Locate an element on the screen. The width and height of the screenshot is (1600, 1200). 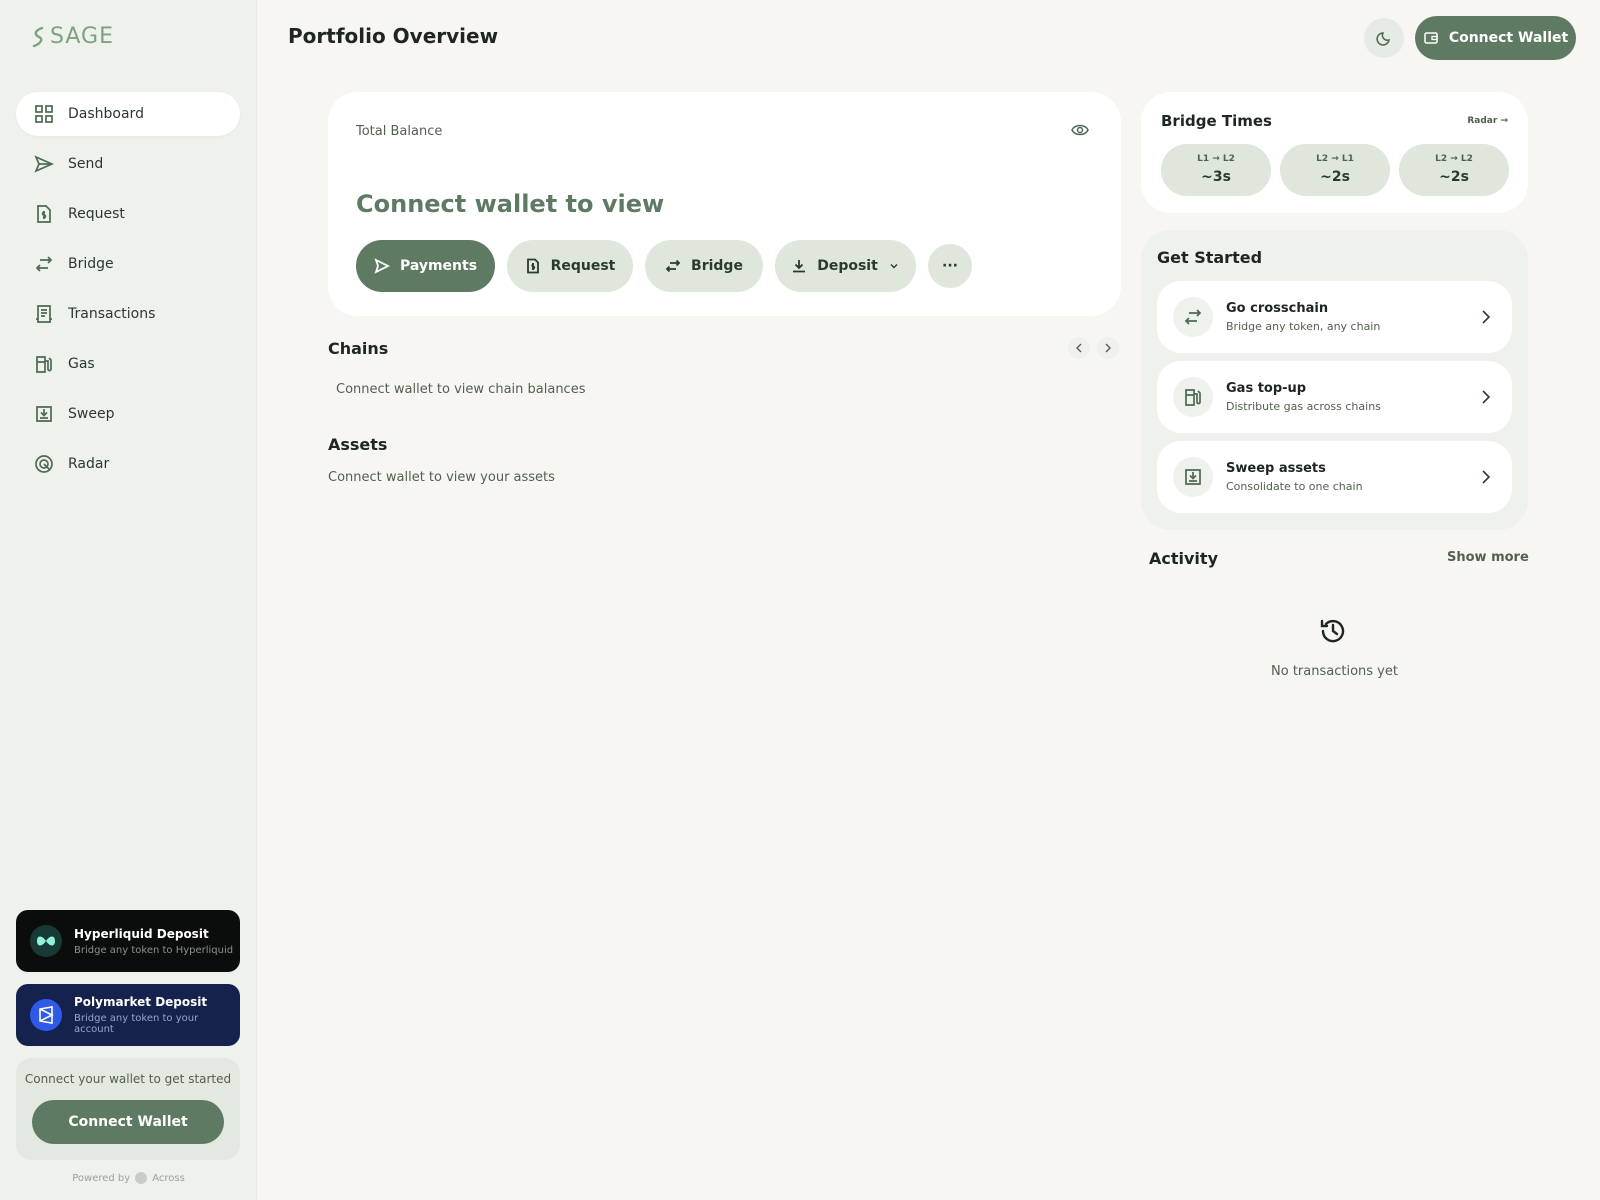
payments-label: Payments is located at coordinates (438, 266).